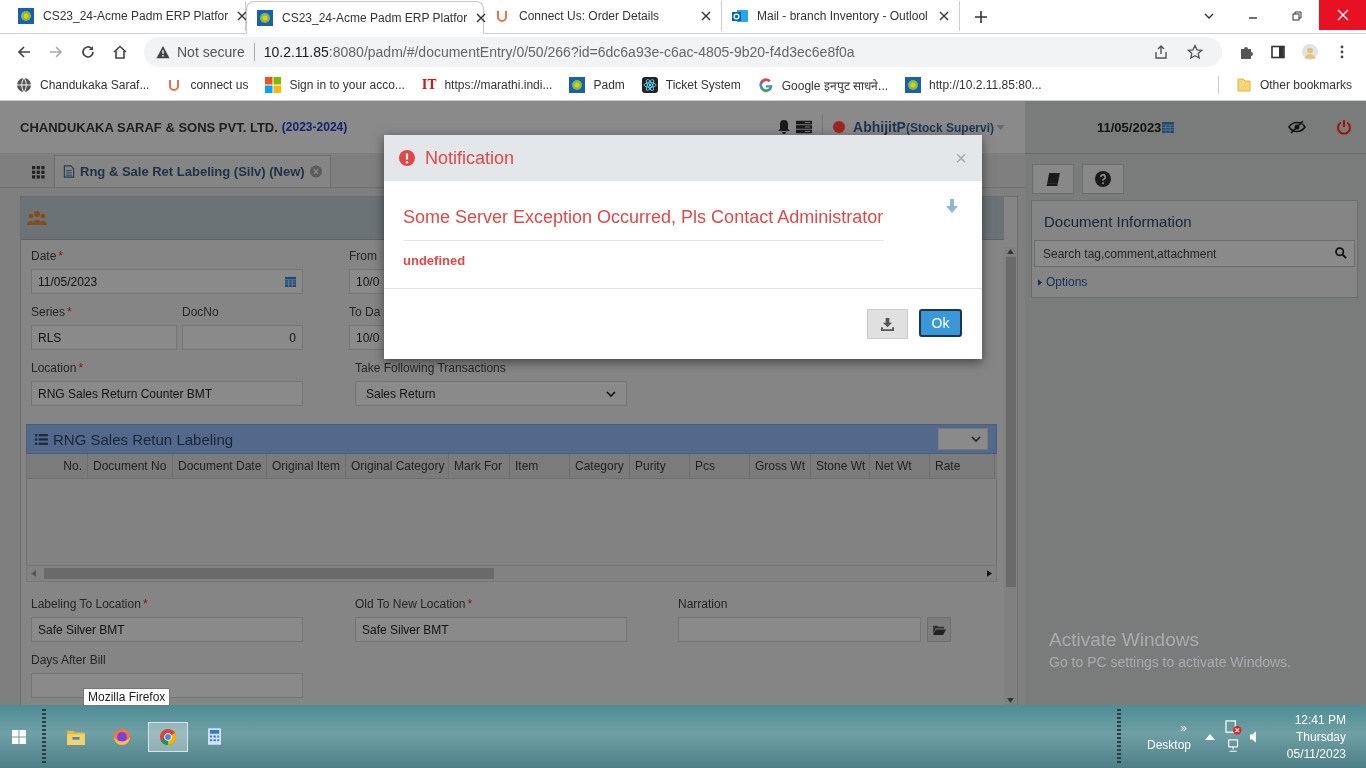 This screenshot has width=1366, height=768. Describe the element at coordinates (691, 85) in the screenshot. I see `bookmark: Ticket System` at that location.